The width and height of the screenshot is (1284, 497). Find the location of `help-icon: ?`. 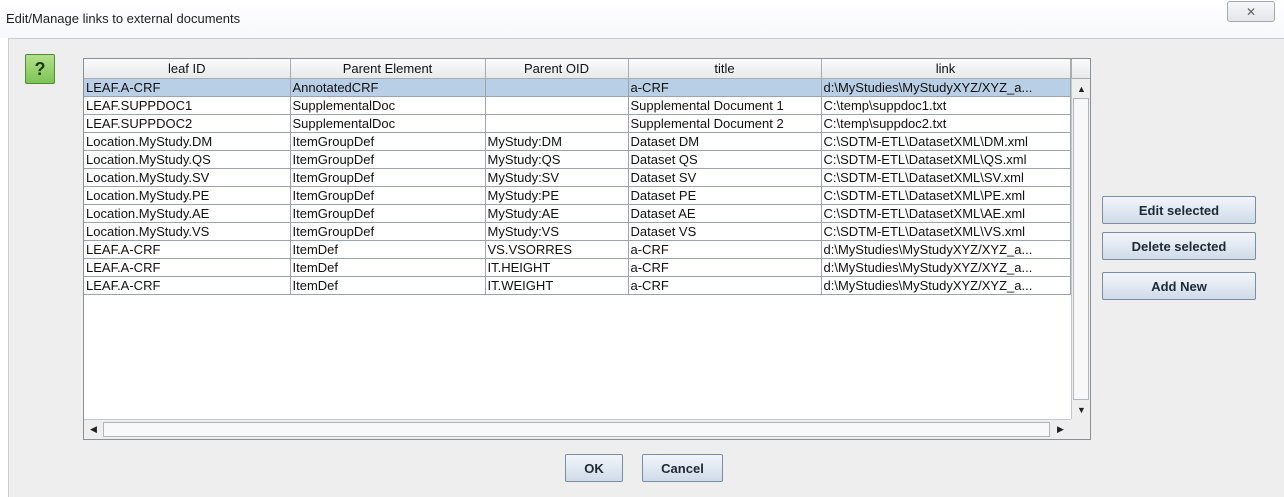

help-icon: ? is located at coordinates (40, 68).